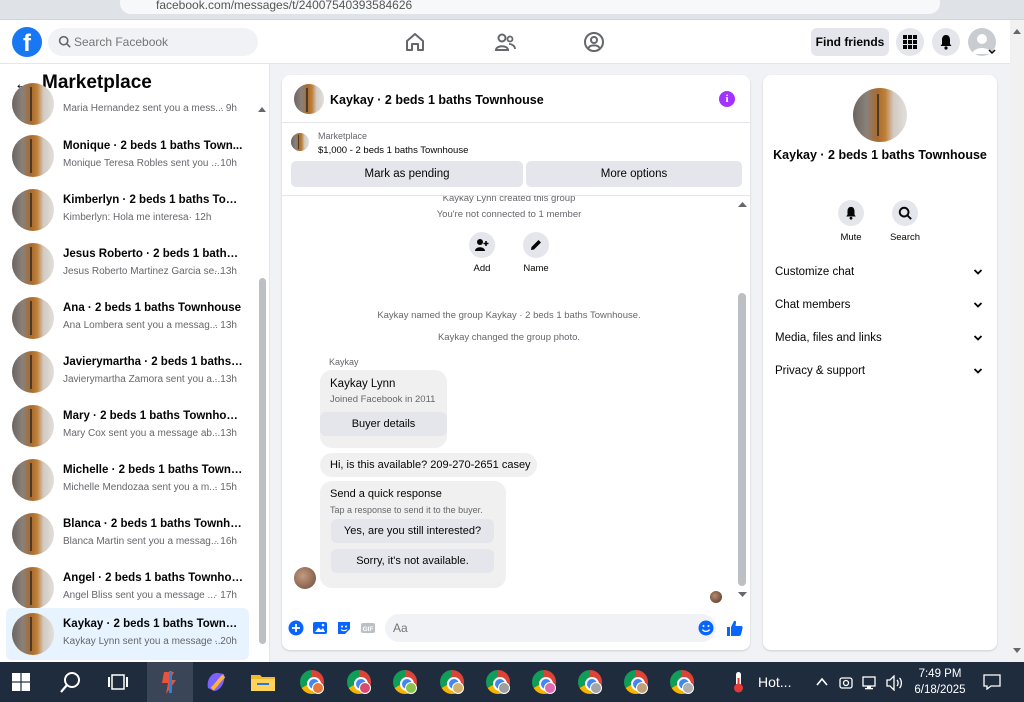 The width and height of the screenshot is (1024, 702). Describe the element at coordinates (851, 237) in the screenshot. I see `mute-label: Mute` at that location.